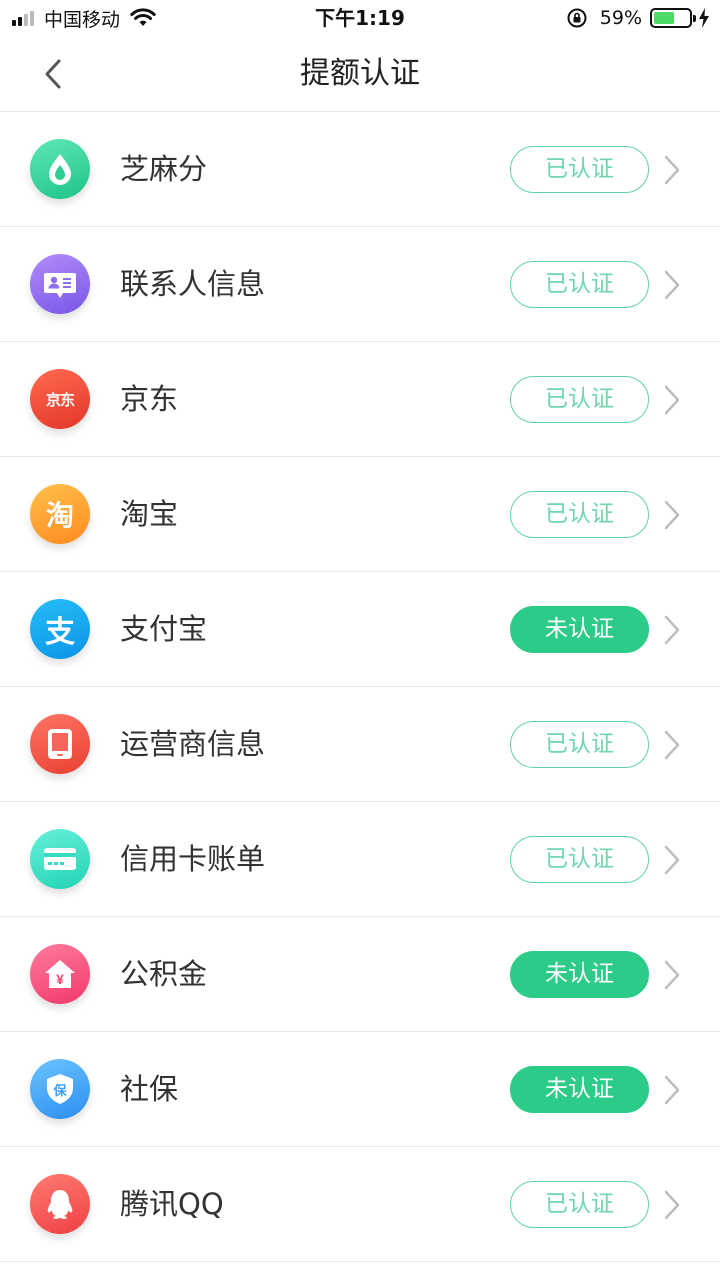  Describe the element at coordinates (149, 514) in the screenshot. I see `item-label: 淘宝` at that location.